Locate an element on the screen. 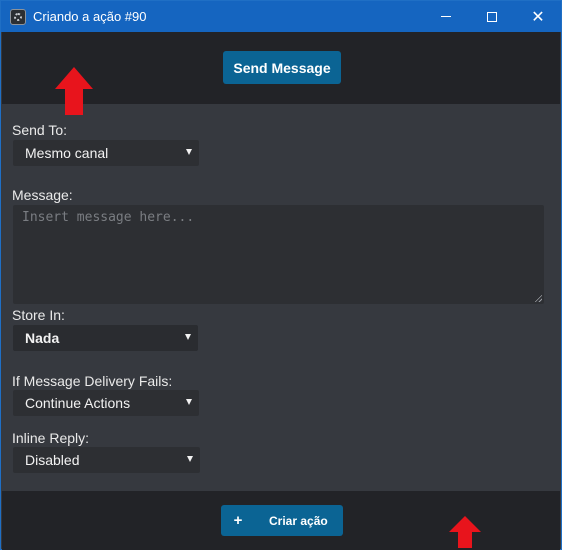 The image size is (562, 550). plus-icon: + is located at coordinates (238, 520).